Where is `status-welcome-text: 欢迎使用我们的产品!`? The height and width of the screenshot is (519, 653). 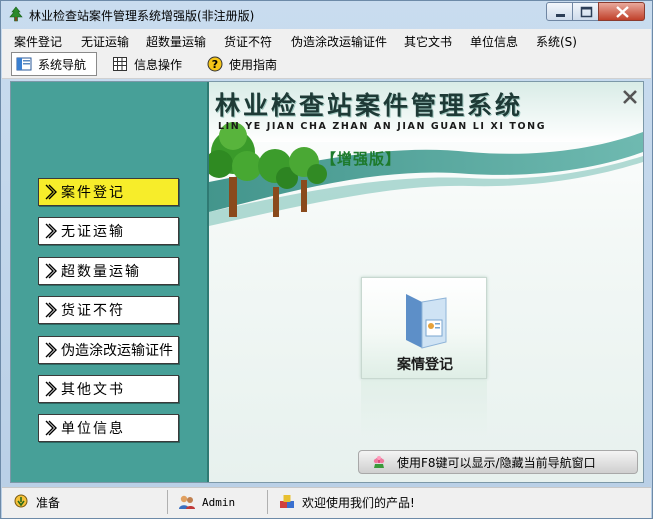 status-welcome-text: 欢迎使用我们的产品! is located at coordinates (358, 502).